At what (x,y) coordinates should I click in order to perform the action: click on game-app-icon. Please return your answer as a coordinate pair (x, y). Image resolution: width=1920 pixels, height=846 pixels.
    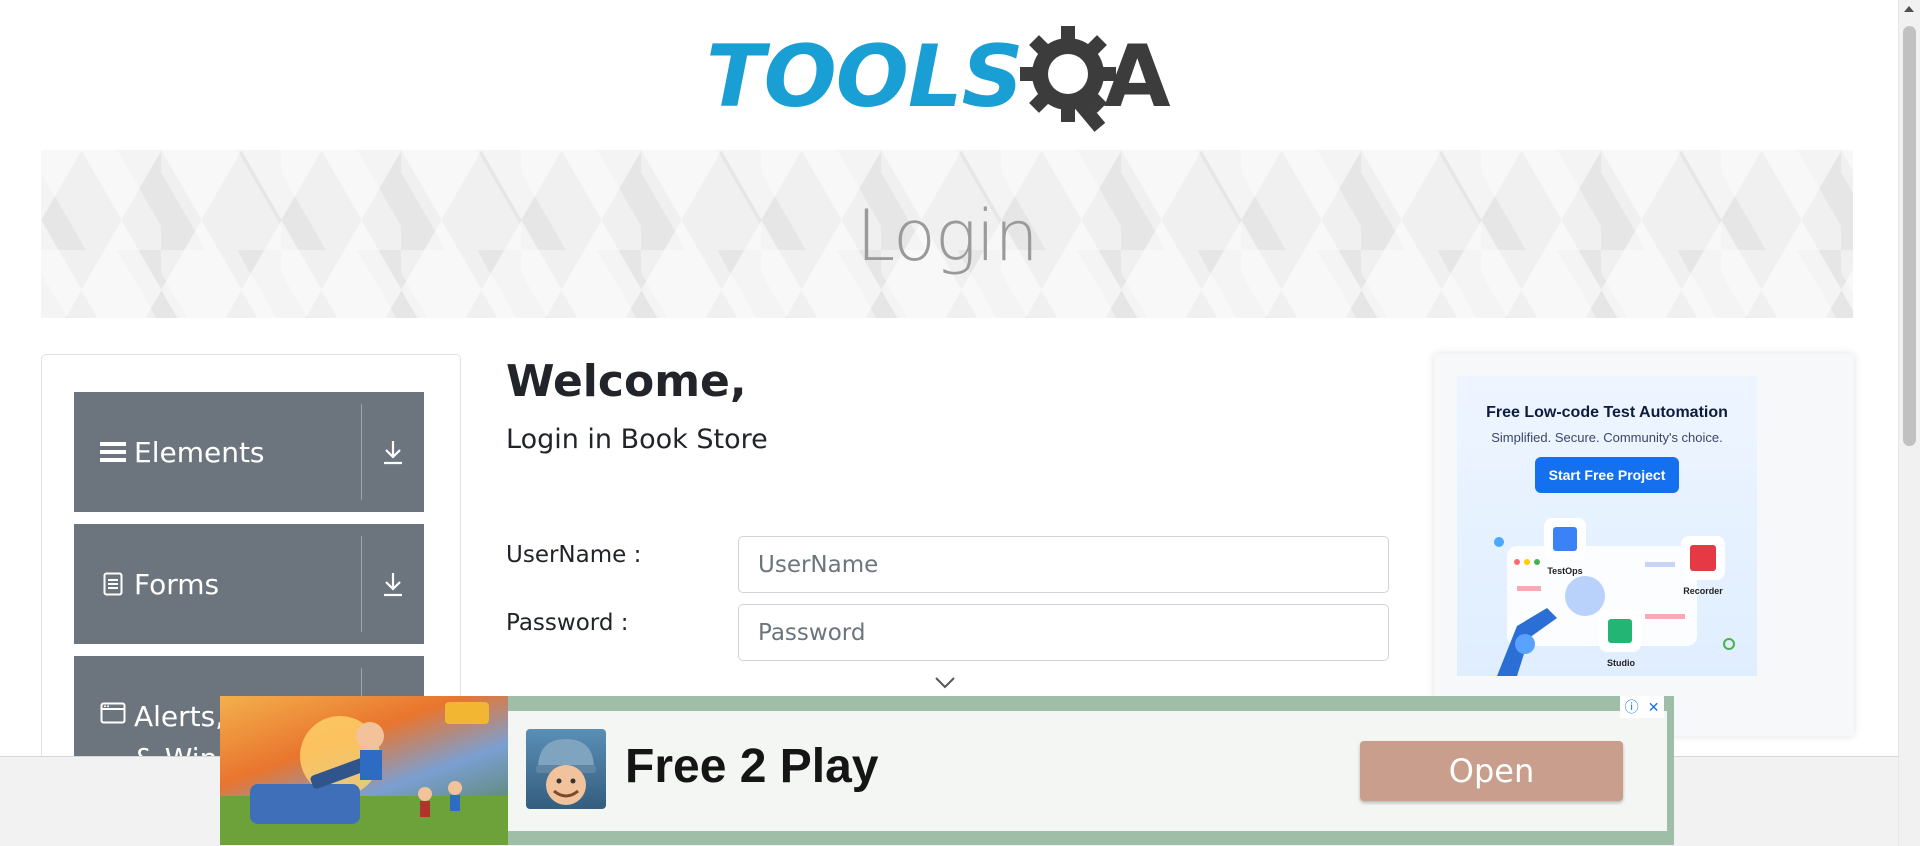
    Looking at the image, I should click on (566, 769).